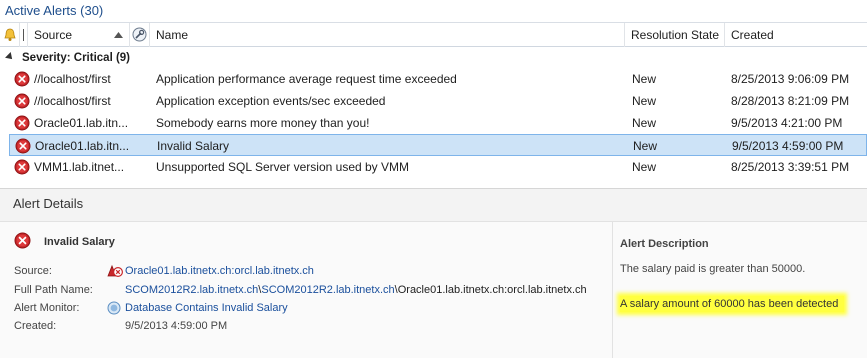  I want to click on alert-bell-icon, so click(10, 34).